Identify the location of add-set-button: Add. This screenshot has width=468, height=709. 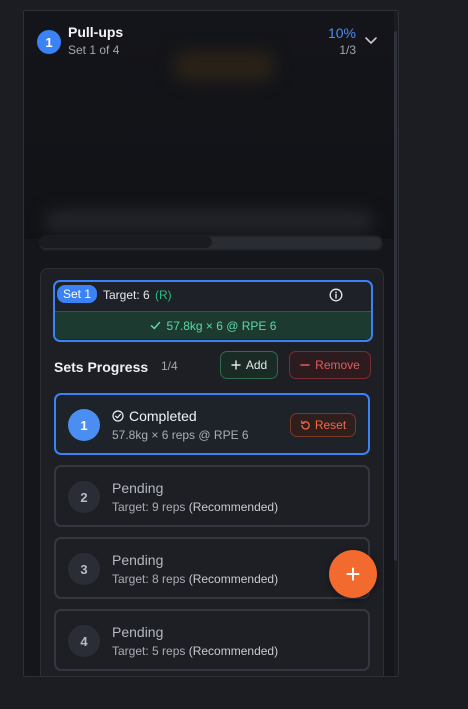
(249, 365).